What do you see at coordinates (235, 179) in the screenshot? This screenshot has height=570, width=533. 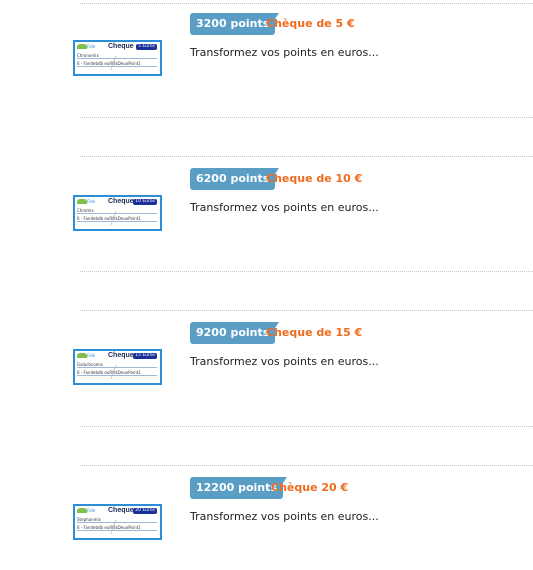 I see `points-badge: 6200 points` at bounding box center [235, 179].